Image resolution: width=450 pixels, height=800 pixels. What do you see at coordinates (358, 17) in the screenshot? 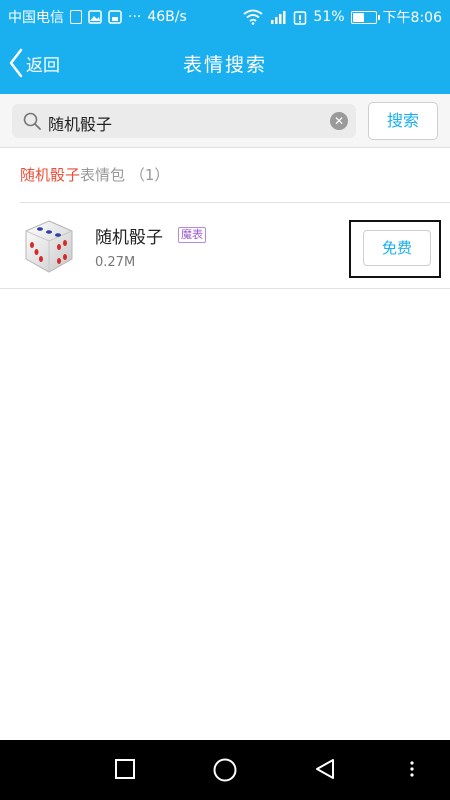
I see `battery-fill` at bounding box center [358, 17].